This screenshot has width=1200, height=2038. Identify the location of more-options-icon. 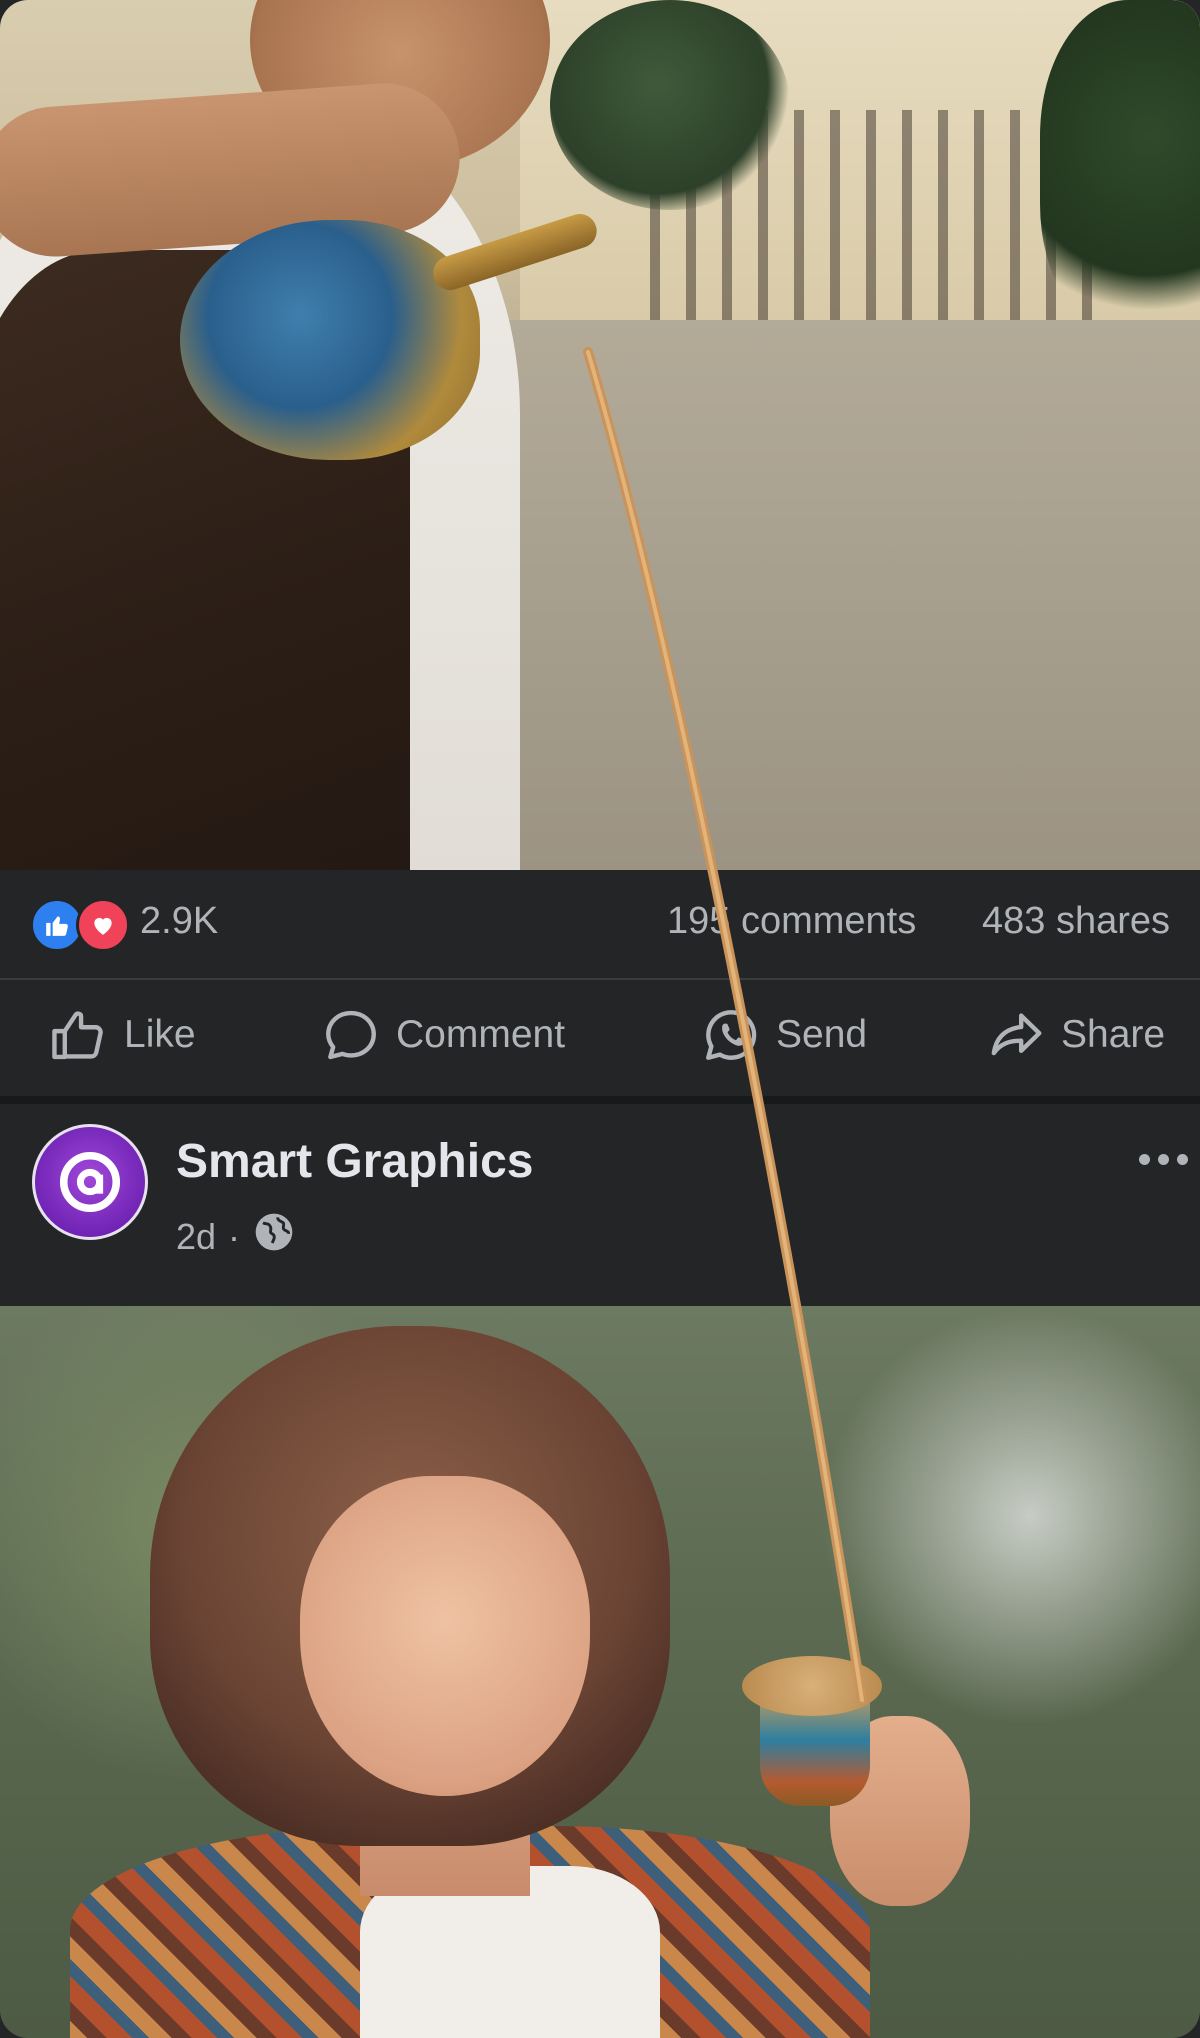
(1163, 1159).